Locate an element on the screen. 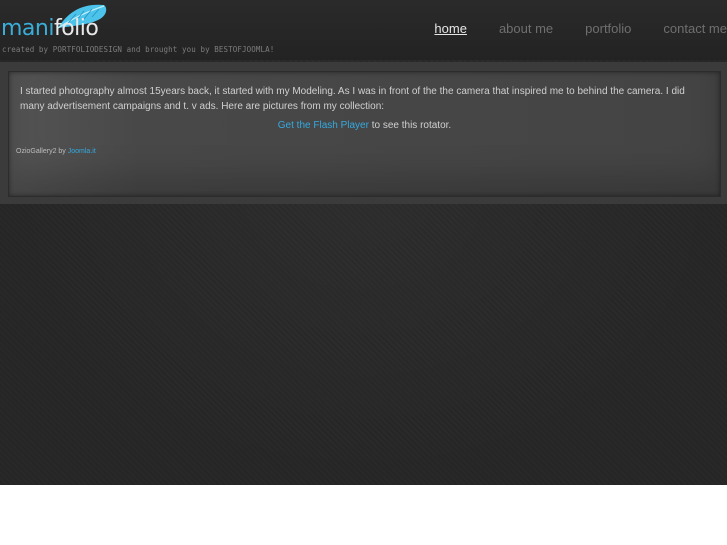 Image resolution: width=727 pixels, height=545 pixels. site-logo: manifolio is located at coordinates (56, 24).